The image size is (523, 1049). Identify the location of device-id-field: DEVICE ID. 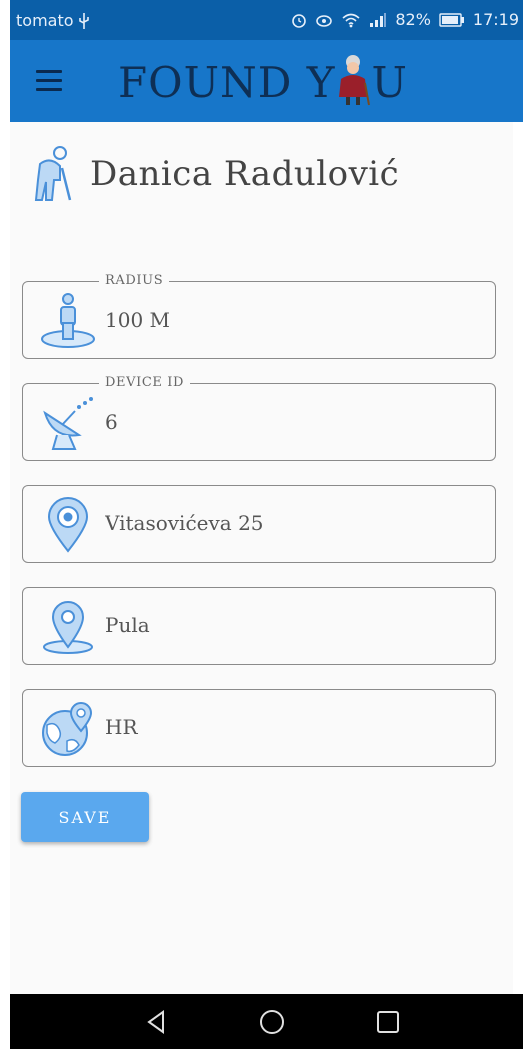
(259, 418).